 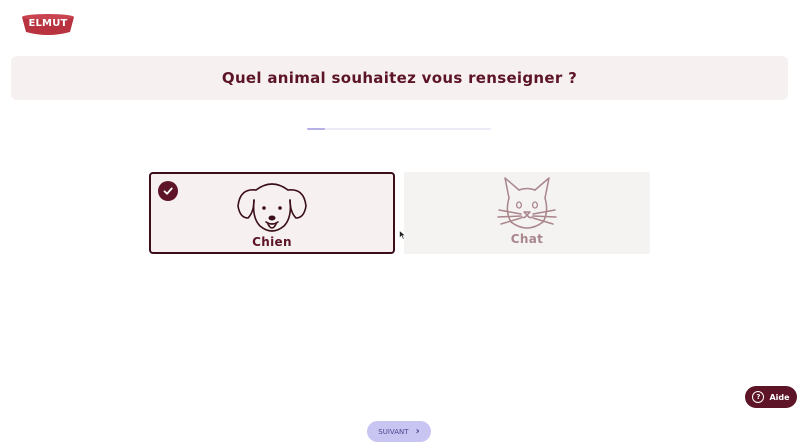 I want to click on help-button: ? Aide, so click(x=771, y=397).